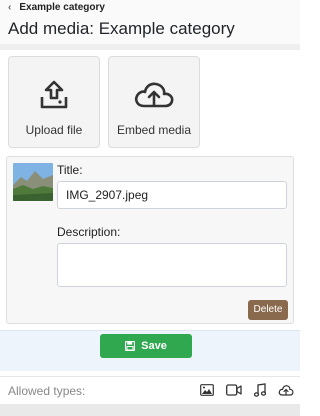 The height and width of the screenshot is (416, 320). What do you see at coordinates (247, 390) in the screenshot?
I see `allowed-types-icons` at bounding box center [247, 390].